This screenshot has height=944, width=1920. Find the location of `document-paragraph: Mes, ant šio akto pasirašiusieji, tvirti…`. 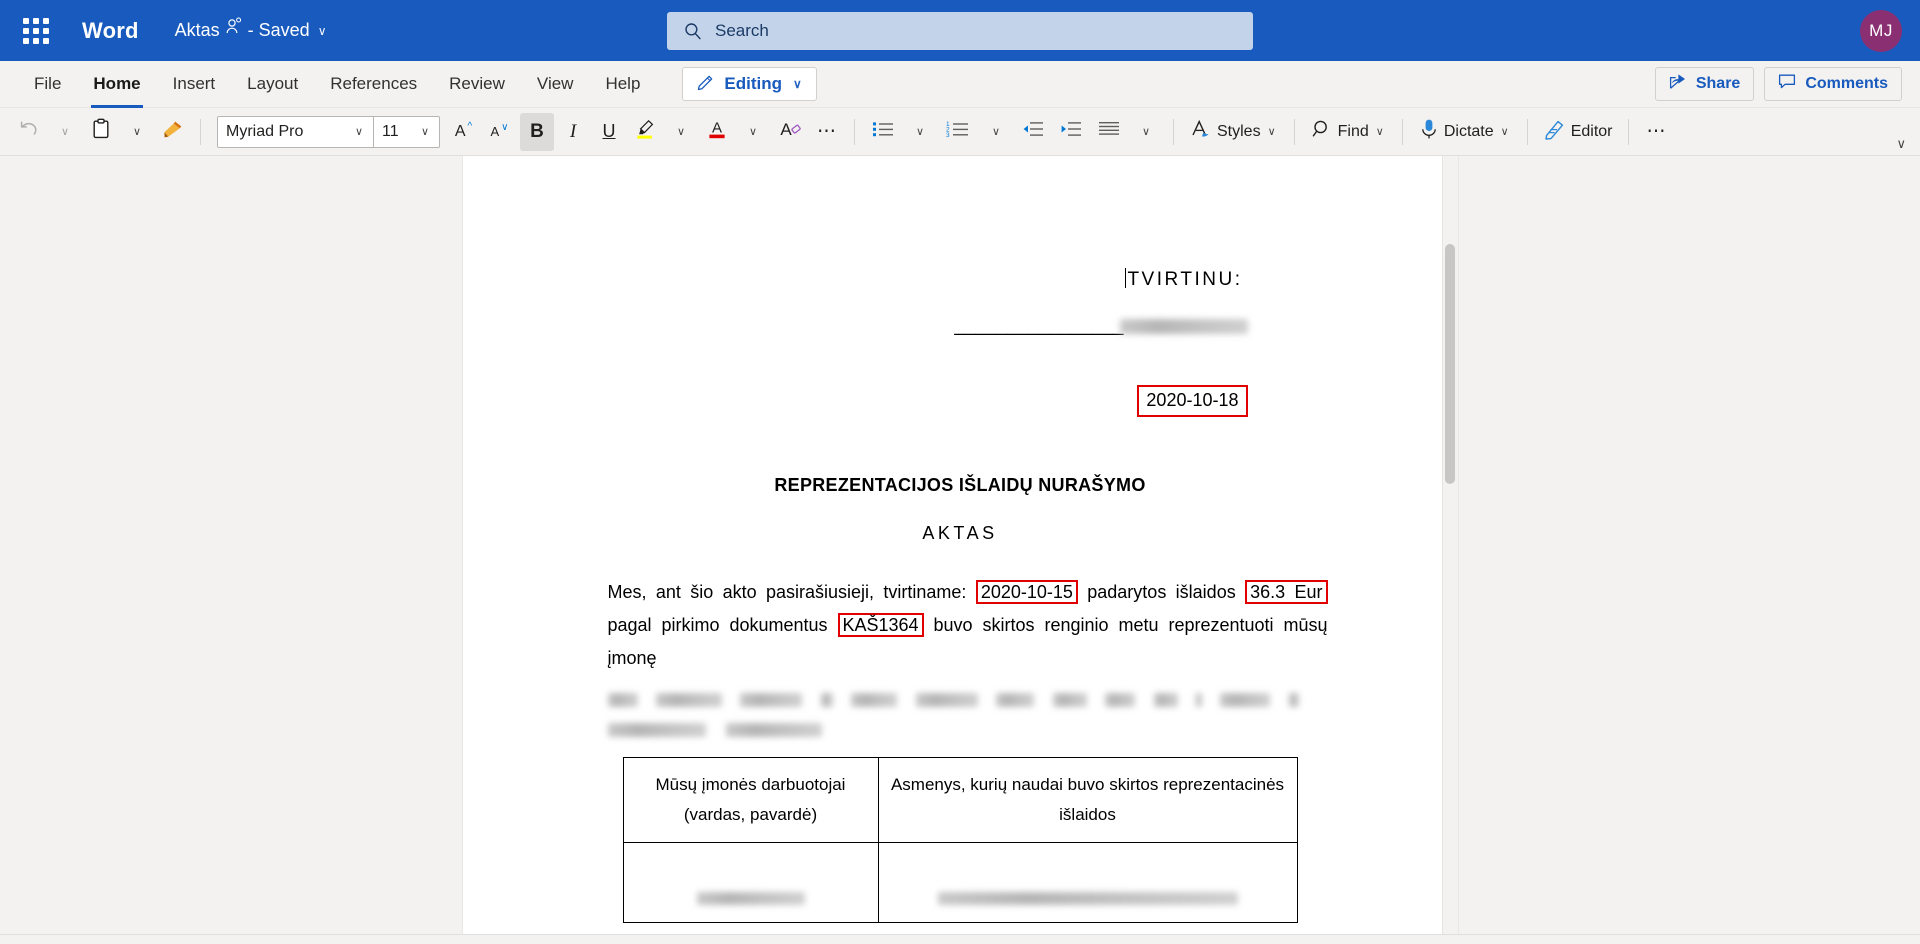

document-paragraph: Mes, ant šio akto pasirašiusieji, tvirti… is located at coordinates (960, 625).